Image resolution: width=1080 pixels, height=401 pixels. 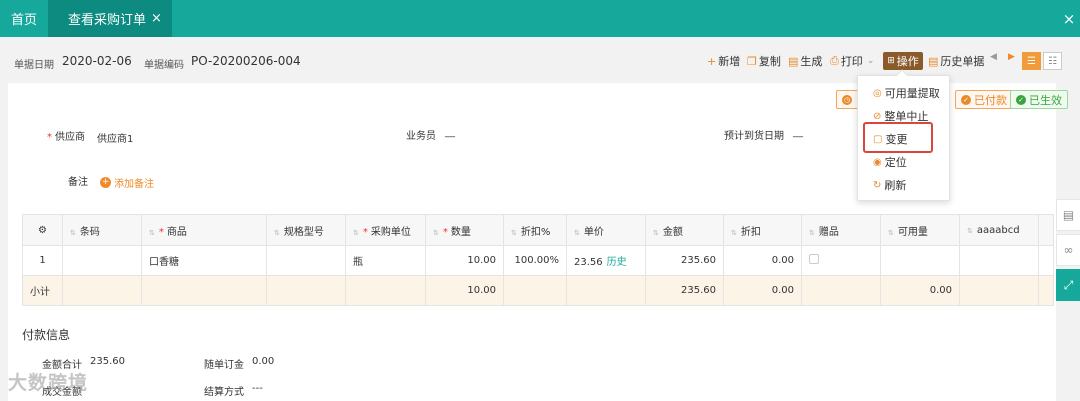 What do you see at coordinates (102, 260) in the screenshot?
I see `cell-barcode` at bounding box center [102, 260].